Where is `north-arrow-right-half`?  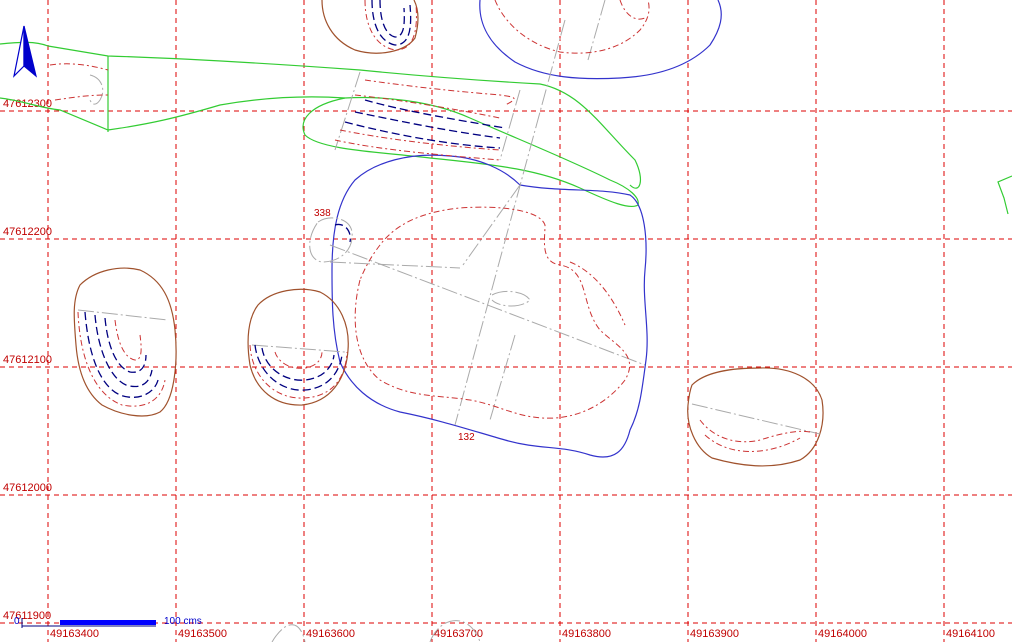
north-arrow-right-half is located at coordinates (30, 51).